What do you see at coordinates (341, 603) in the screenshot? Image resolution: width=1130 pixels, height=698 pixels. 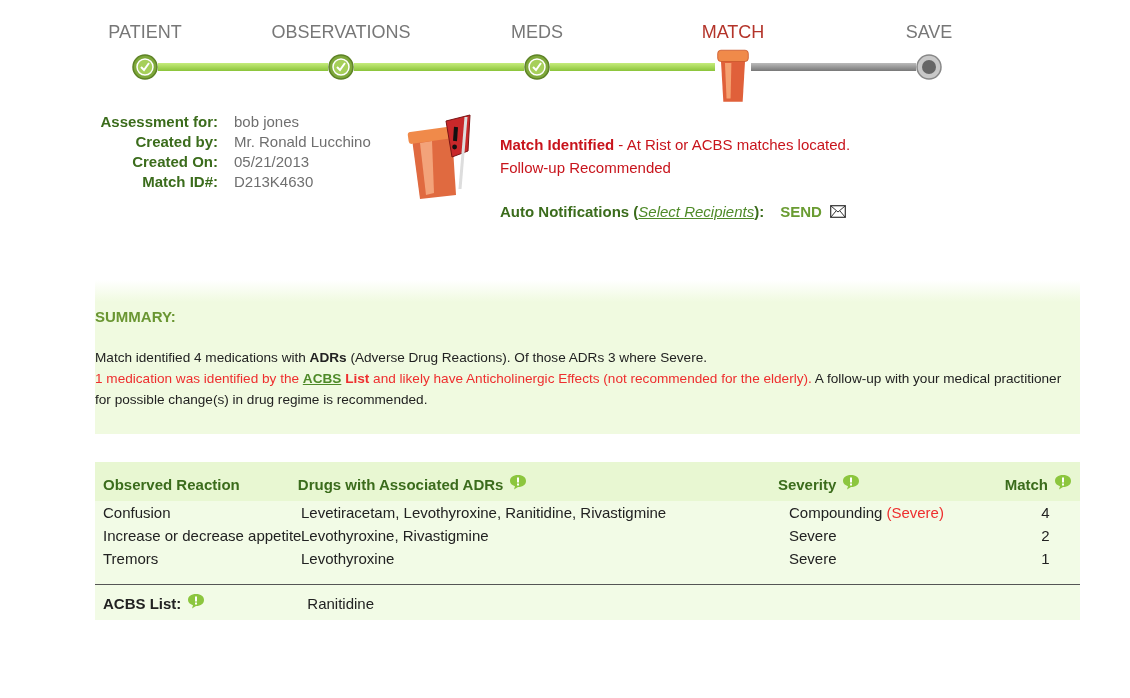 I see `acbs-value: Ranitidine` at bounding box center [341, 603].